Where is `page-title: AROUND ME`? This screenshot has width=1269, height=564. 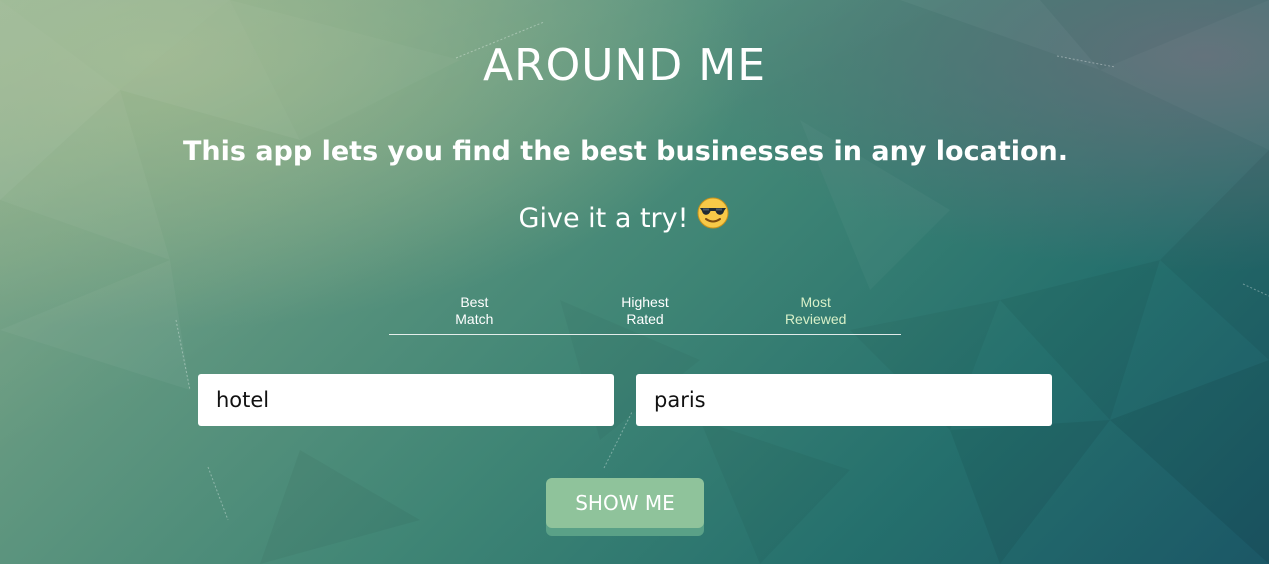 page-title: AROUND ME is located at coordinates (624, 65).